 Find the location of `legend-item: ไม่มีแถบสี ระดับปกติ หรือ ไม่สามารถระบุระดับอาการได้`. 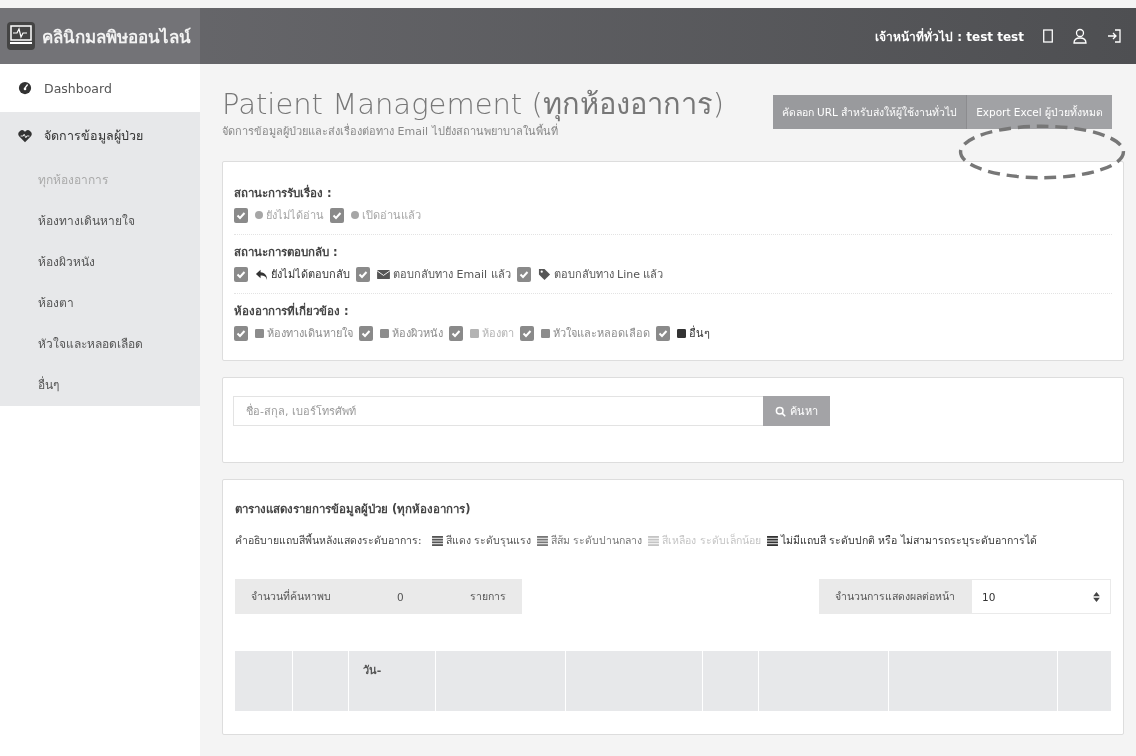

legend-item: ไม่มีแถบสี ระดับปกติ หรือ ไม่สามารถระบุระดับอาการได้ is located at coordinates (908, 541).